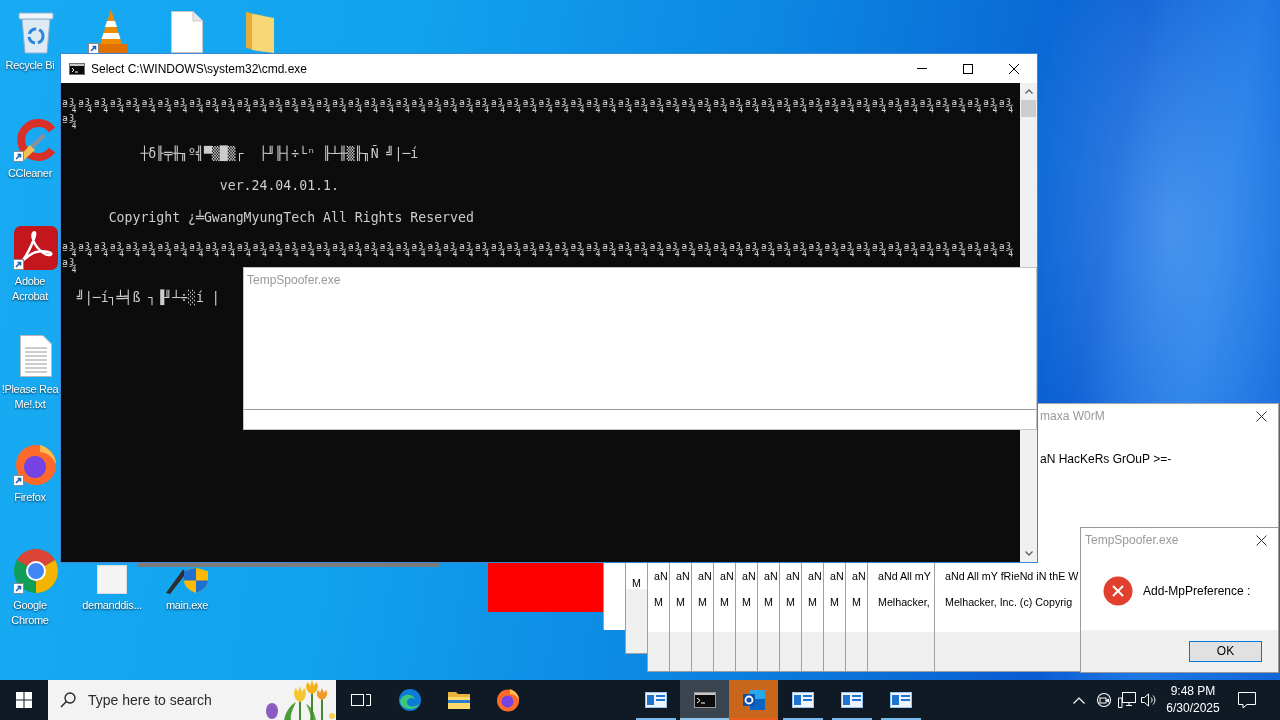 The width and height of the screenshot is (1280, 720). Describe the element at coordinates (409, 700) in the screenshot. I see `swirl-icon` at that location.